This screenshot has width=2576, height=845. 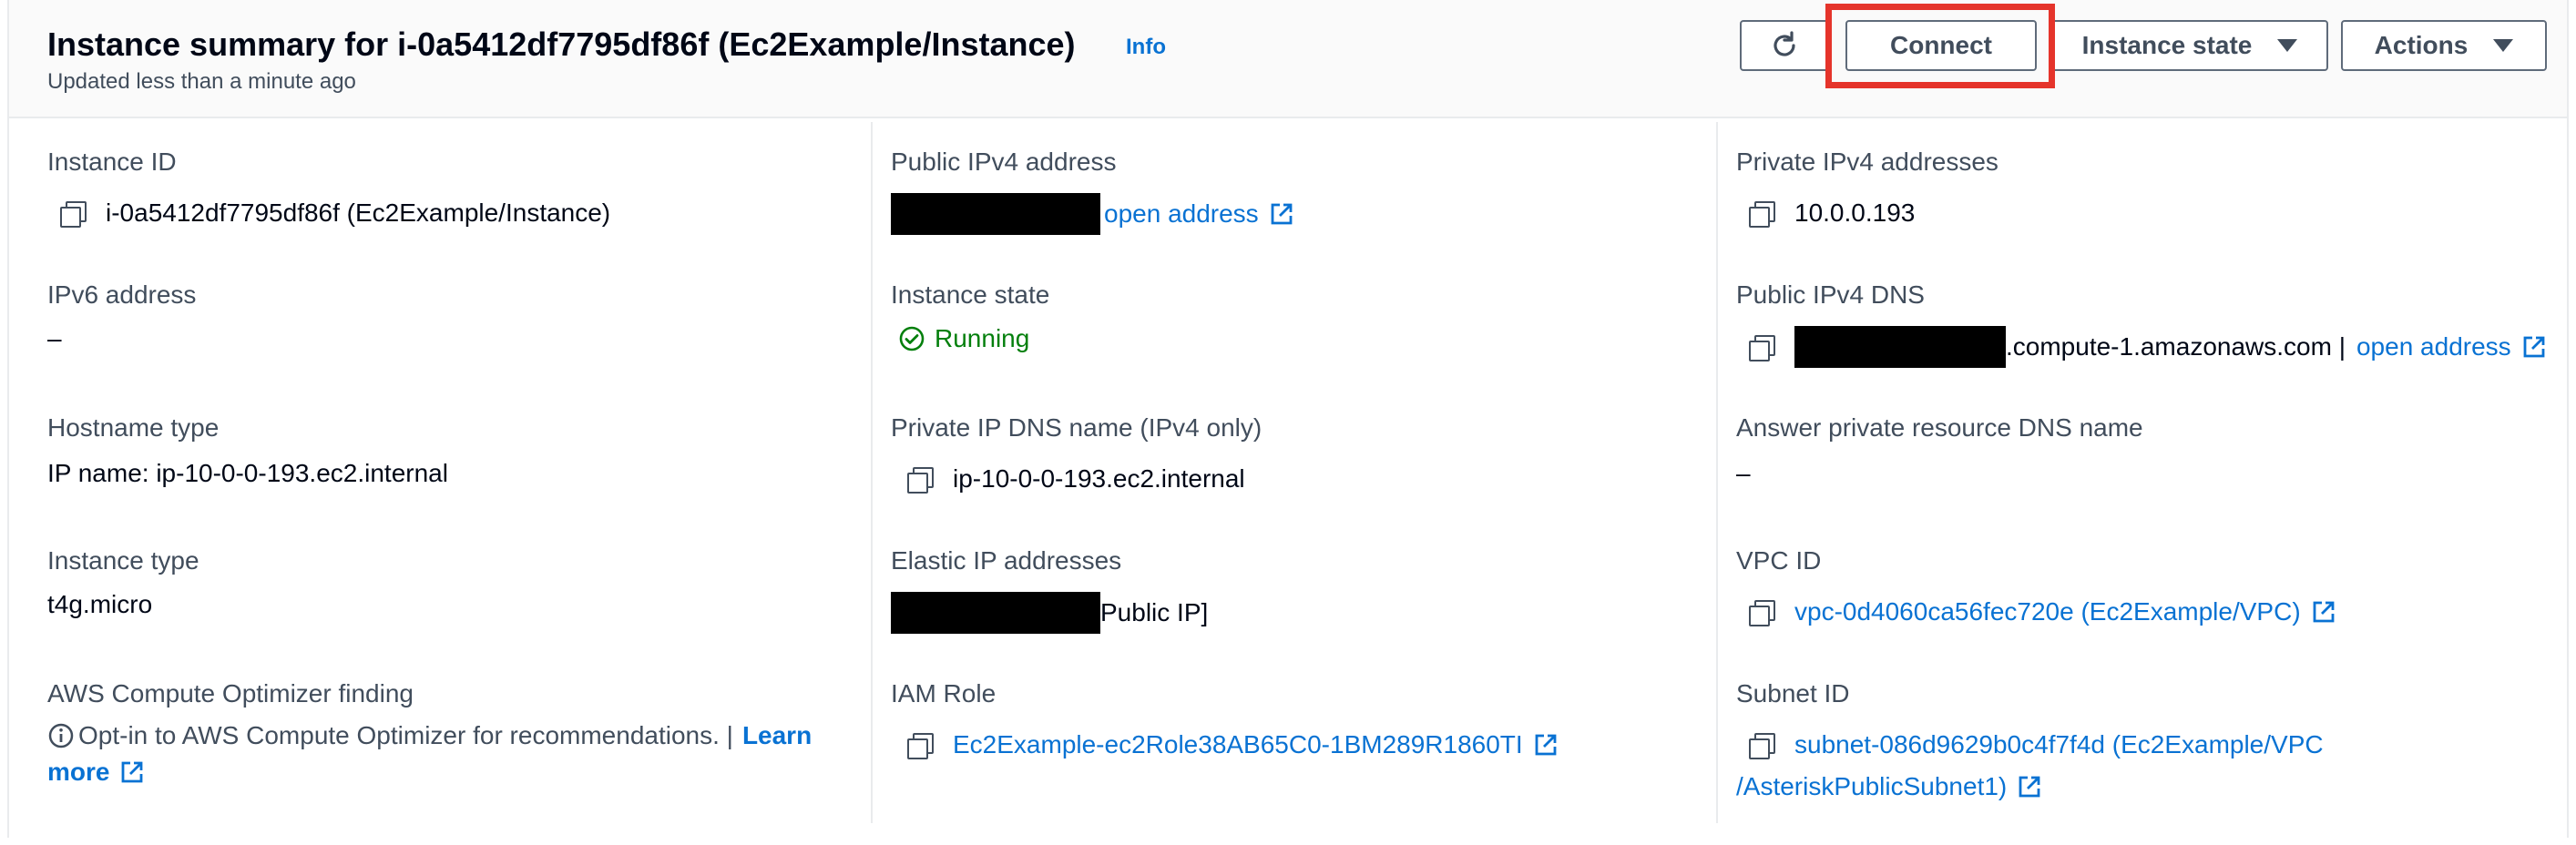 I want to click on public-ipv4-open-address-link: open address, so click(x=1181, y=214).